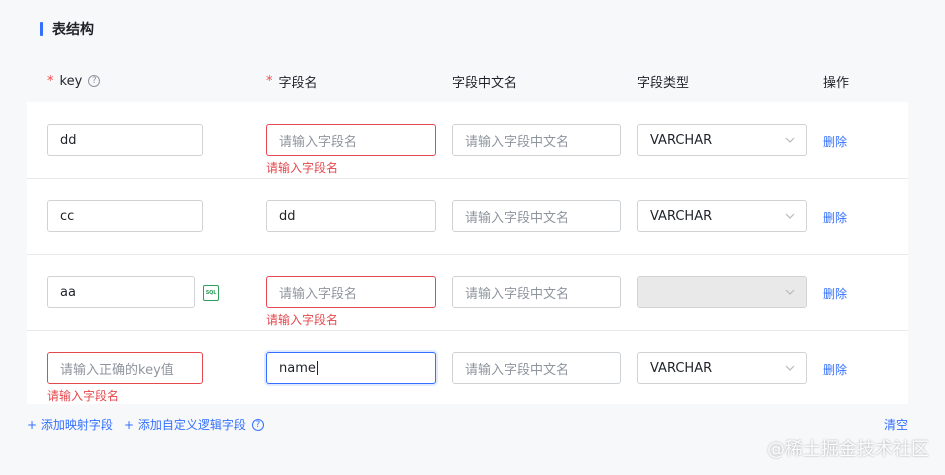  I want to click on section-title: 表结构, so click(67, 29).